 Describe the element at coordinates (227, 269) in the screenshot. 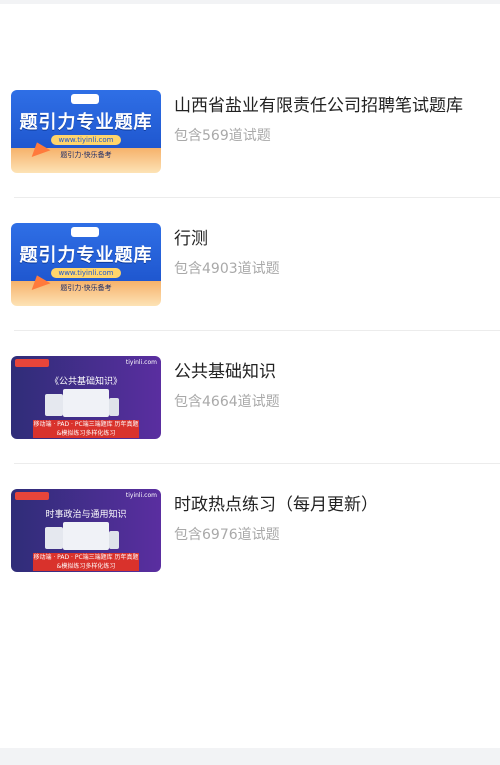

I see `item-question-count: 包含4903道试题` at that location.